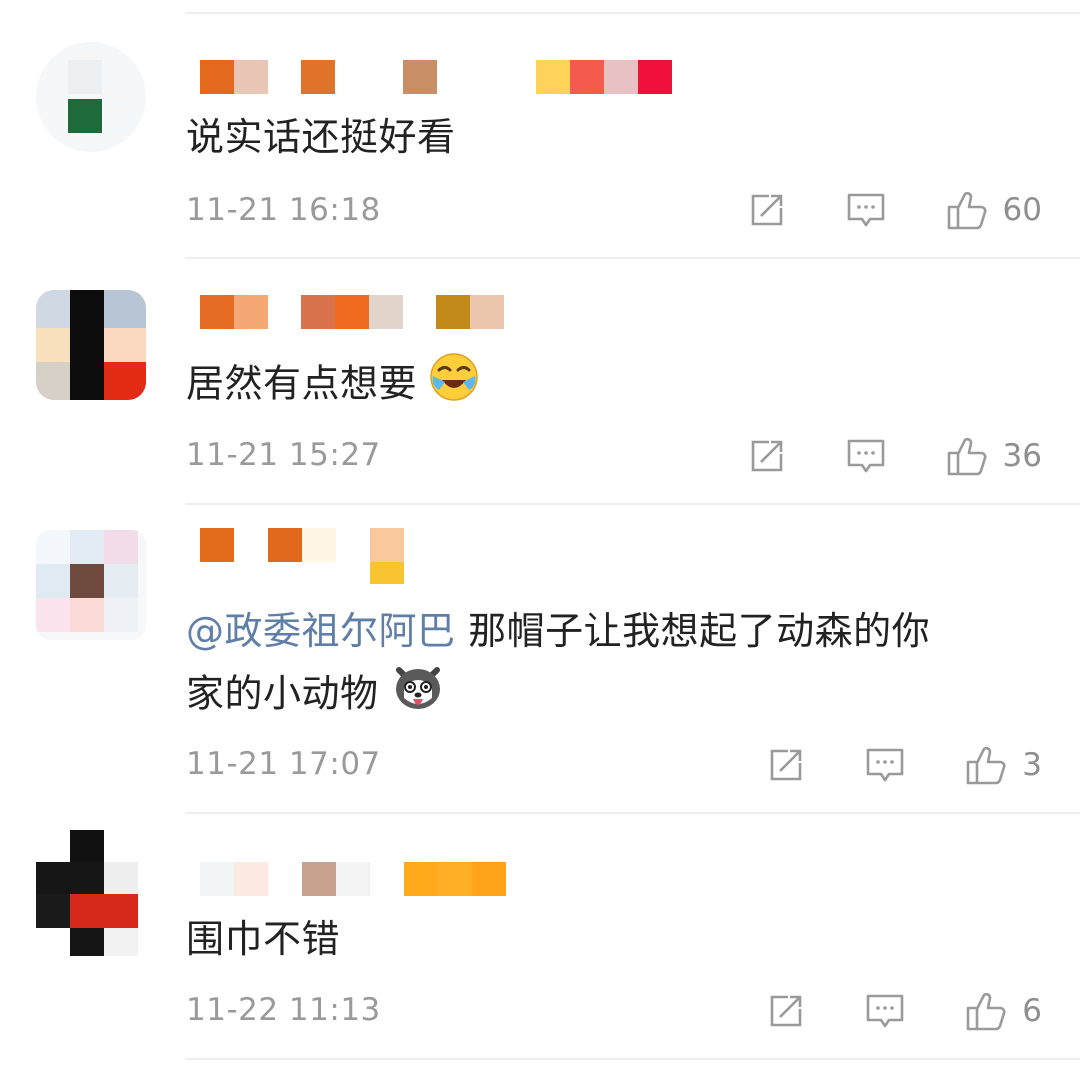 This screenshot has height=1066, width=1080. I want to click on comment-text: 家的小动物, so click(282, 693).